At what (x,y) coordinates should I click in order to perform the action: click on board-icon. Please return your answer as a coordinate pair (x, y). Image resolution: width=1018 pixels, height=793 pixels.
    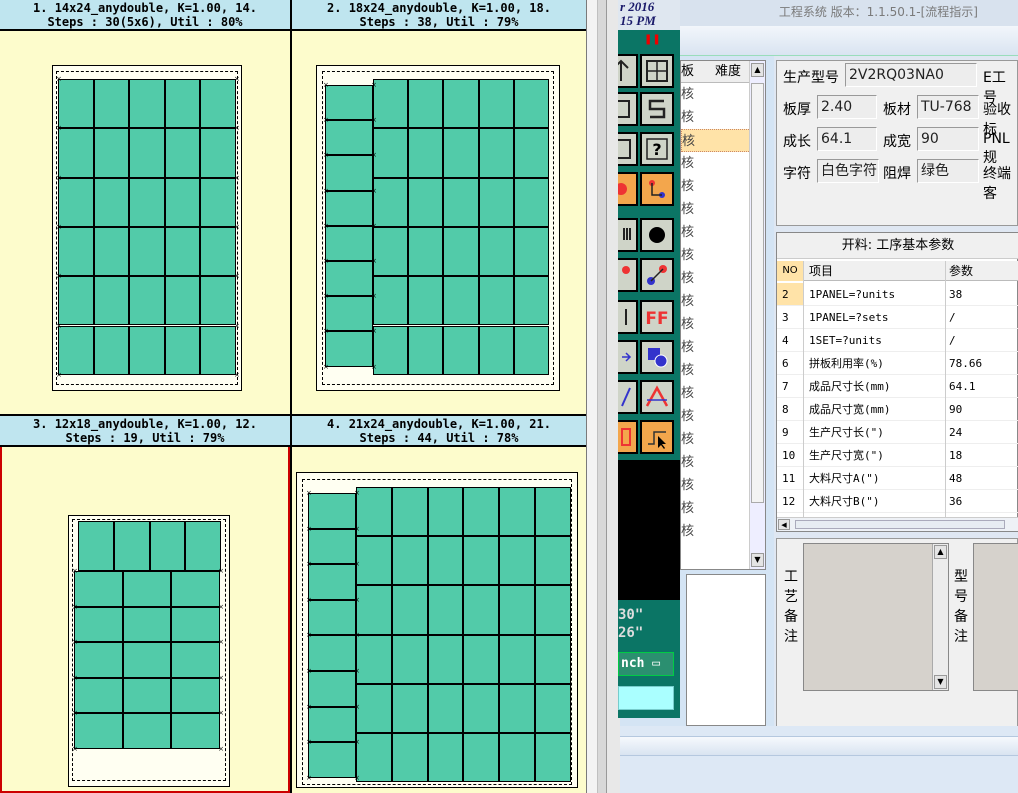
    Looking at the image, I should click on (628, 149).